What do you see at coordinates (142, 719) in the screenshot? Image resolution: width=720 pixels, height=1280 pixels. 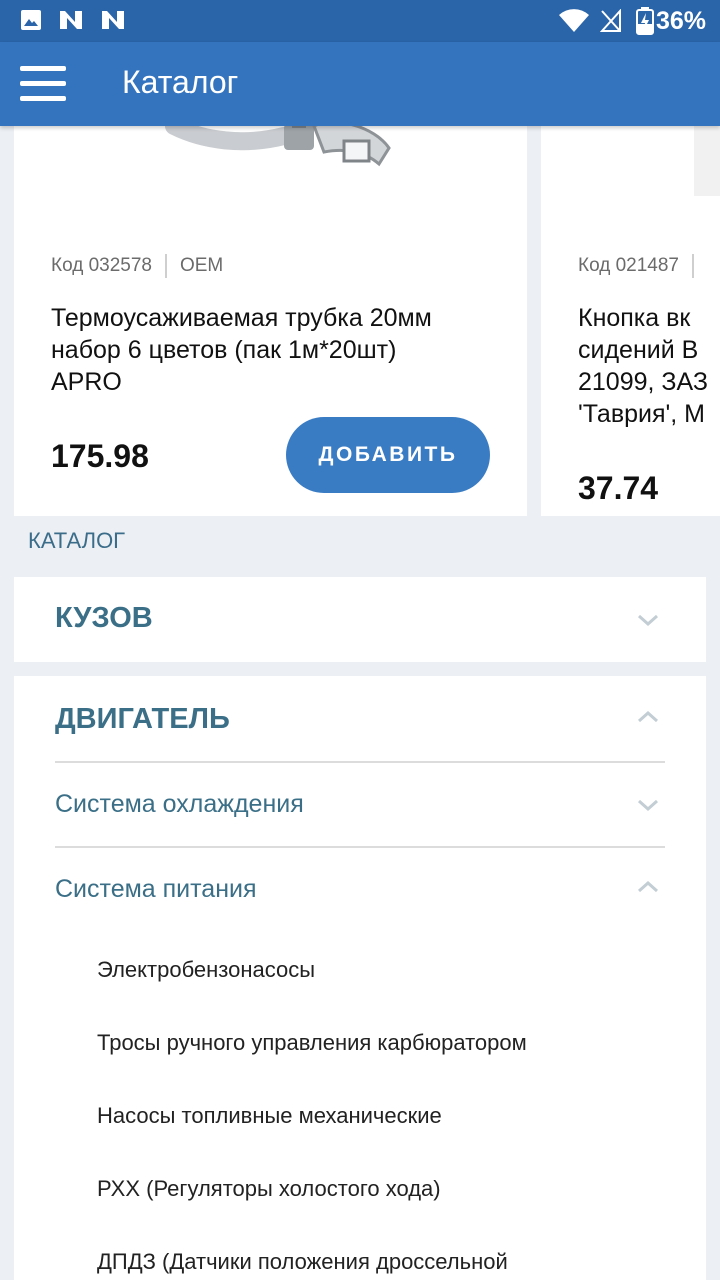 I see `category-title: ДВИГАТЕЛЬ` at bounding box center [142, 719].